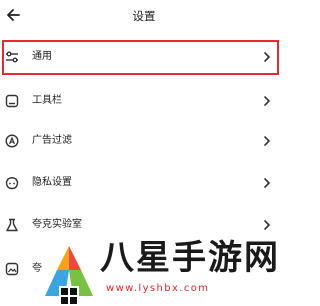 This screenshot has height=306, width=320. What do you see at coordinates (140, 57) in the screenshot?
I see `highlight-box` at bounding box center [140, 57].